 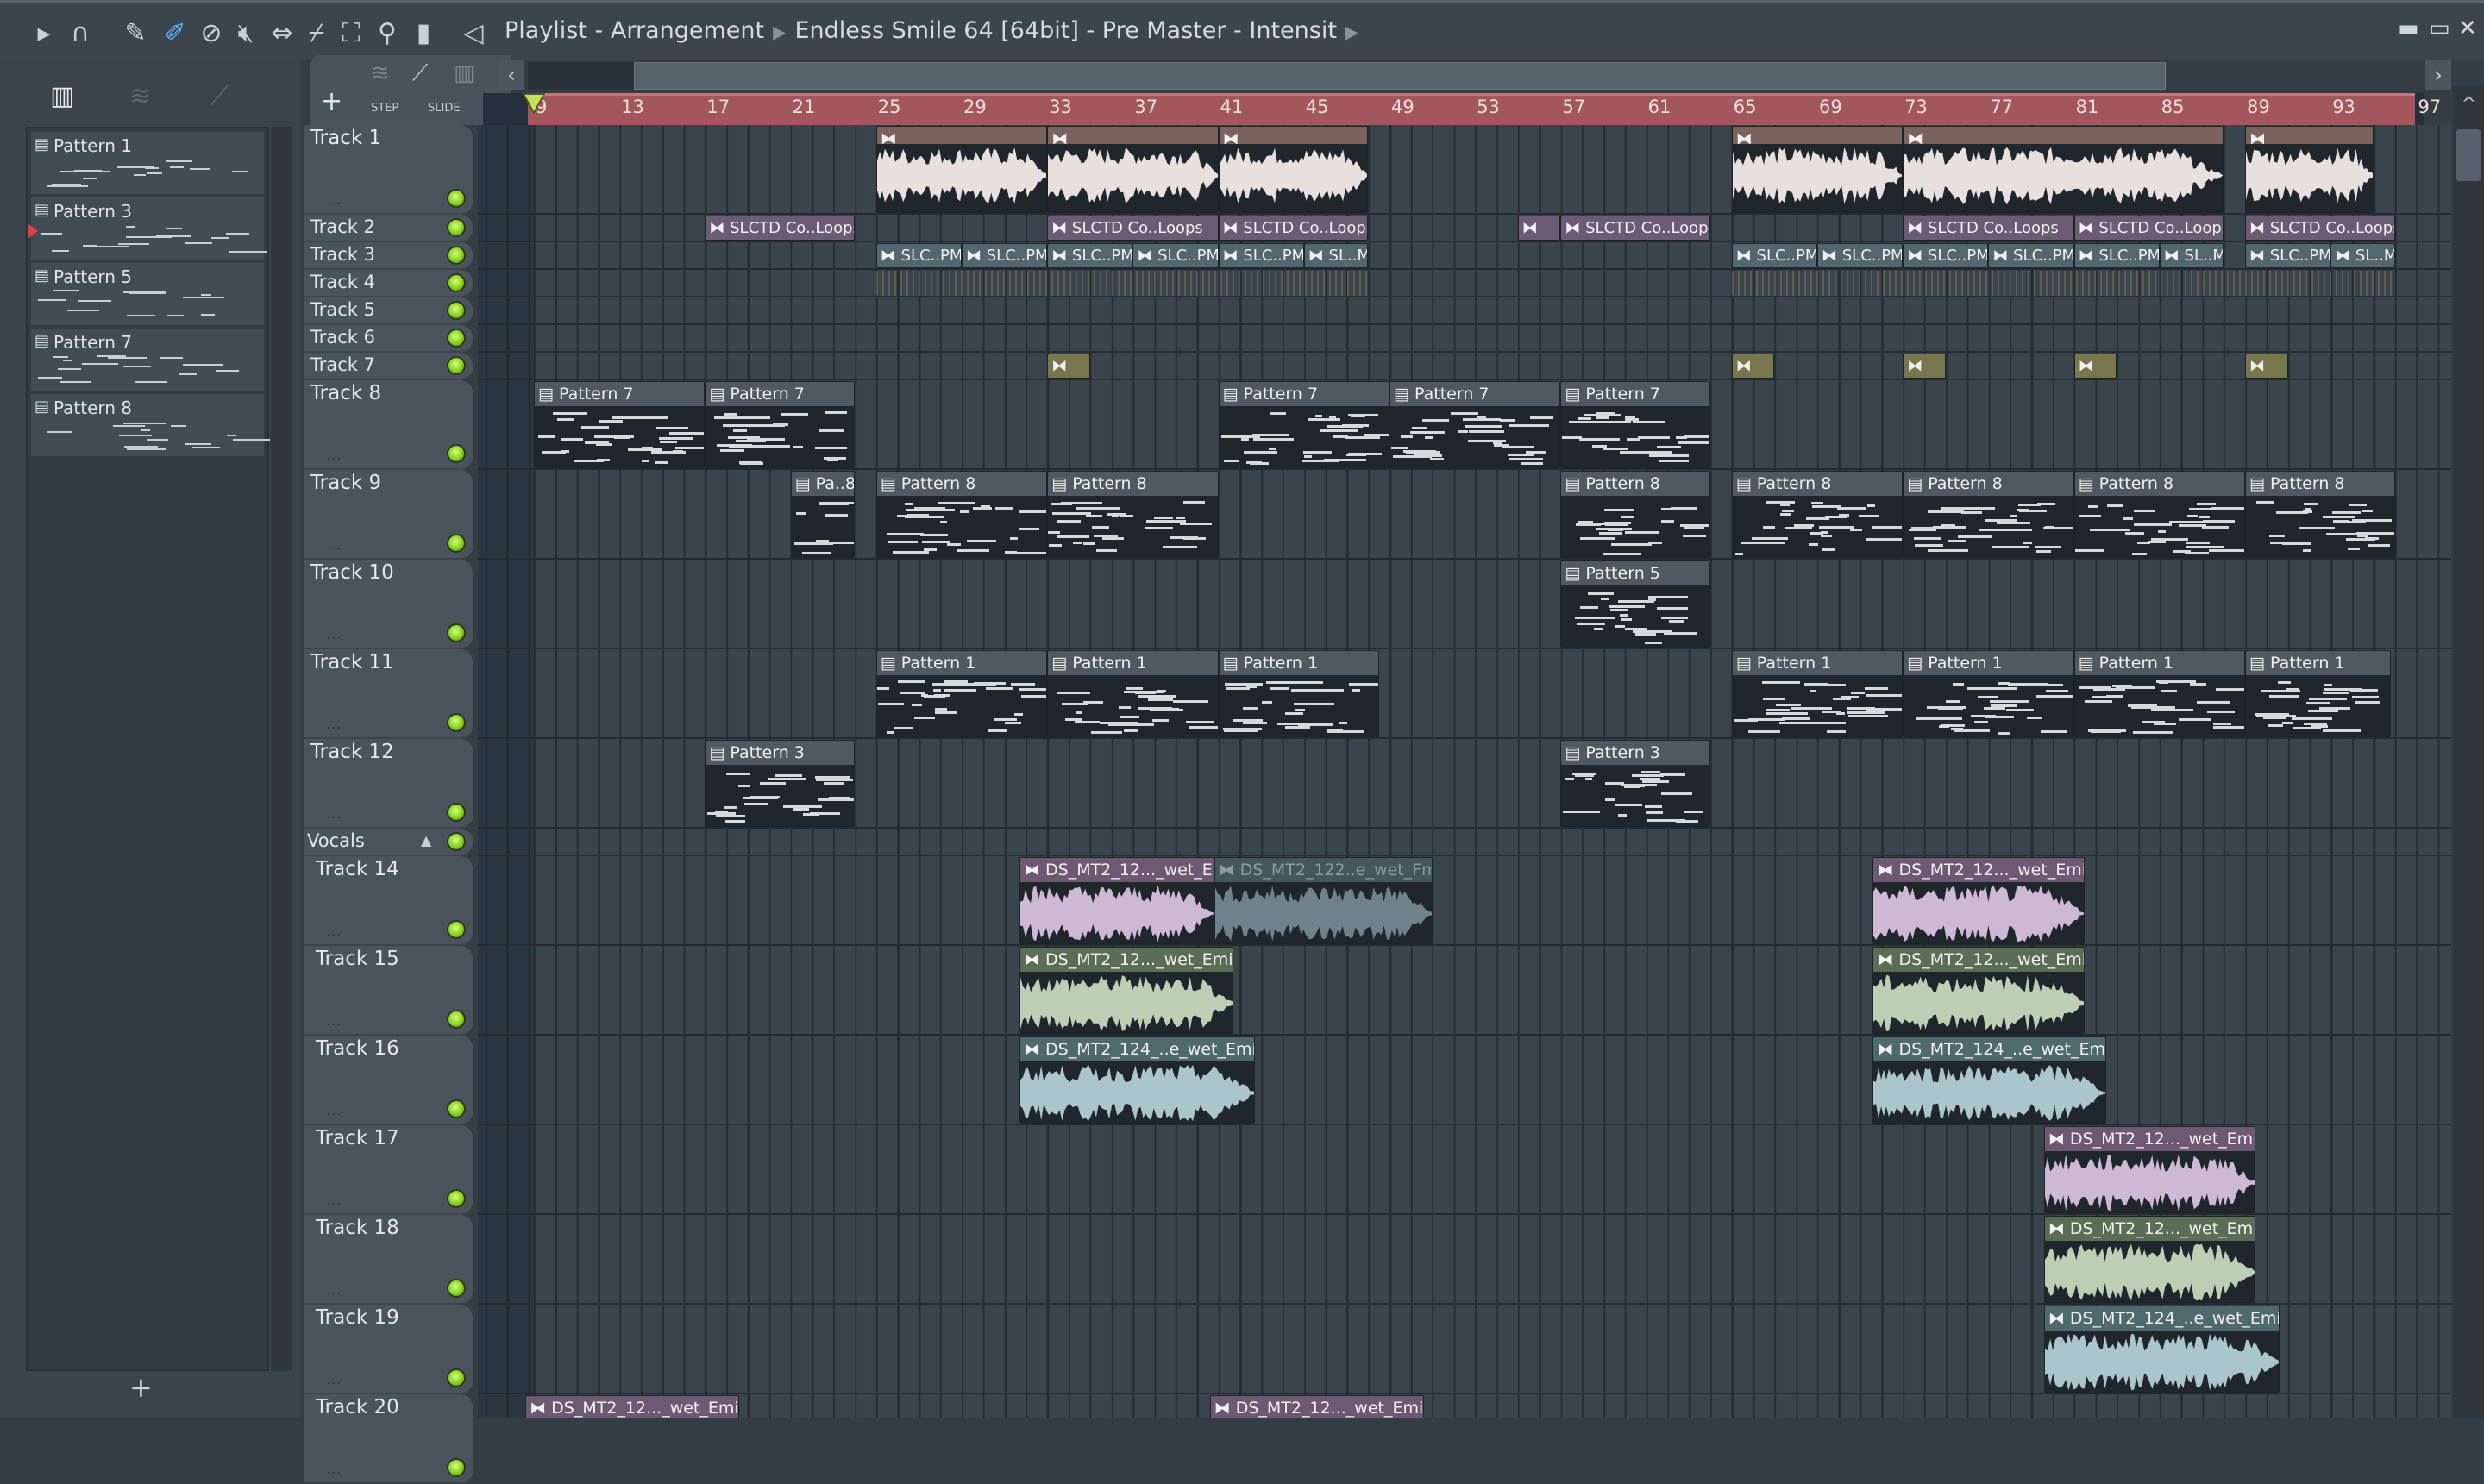 What do you see at coordinates (316, 33) in the screenshot?
I see `slice-icon: ⌿` at bounding box center [316, 33].